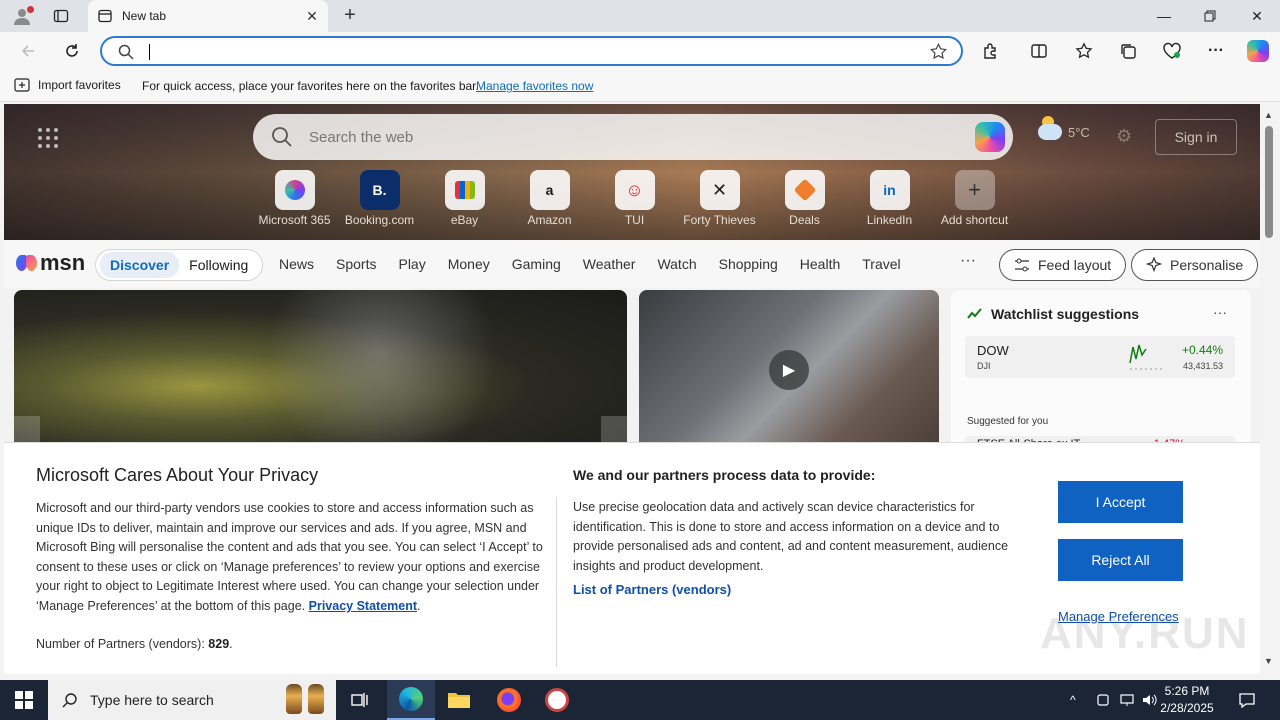 This screenshot has width=1280, height=720. What do you see at coordinates (459, 700) in the screenshot?
I see `file-explorer-button` at bounding box center [459, 700].